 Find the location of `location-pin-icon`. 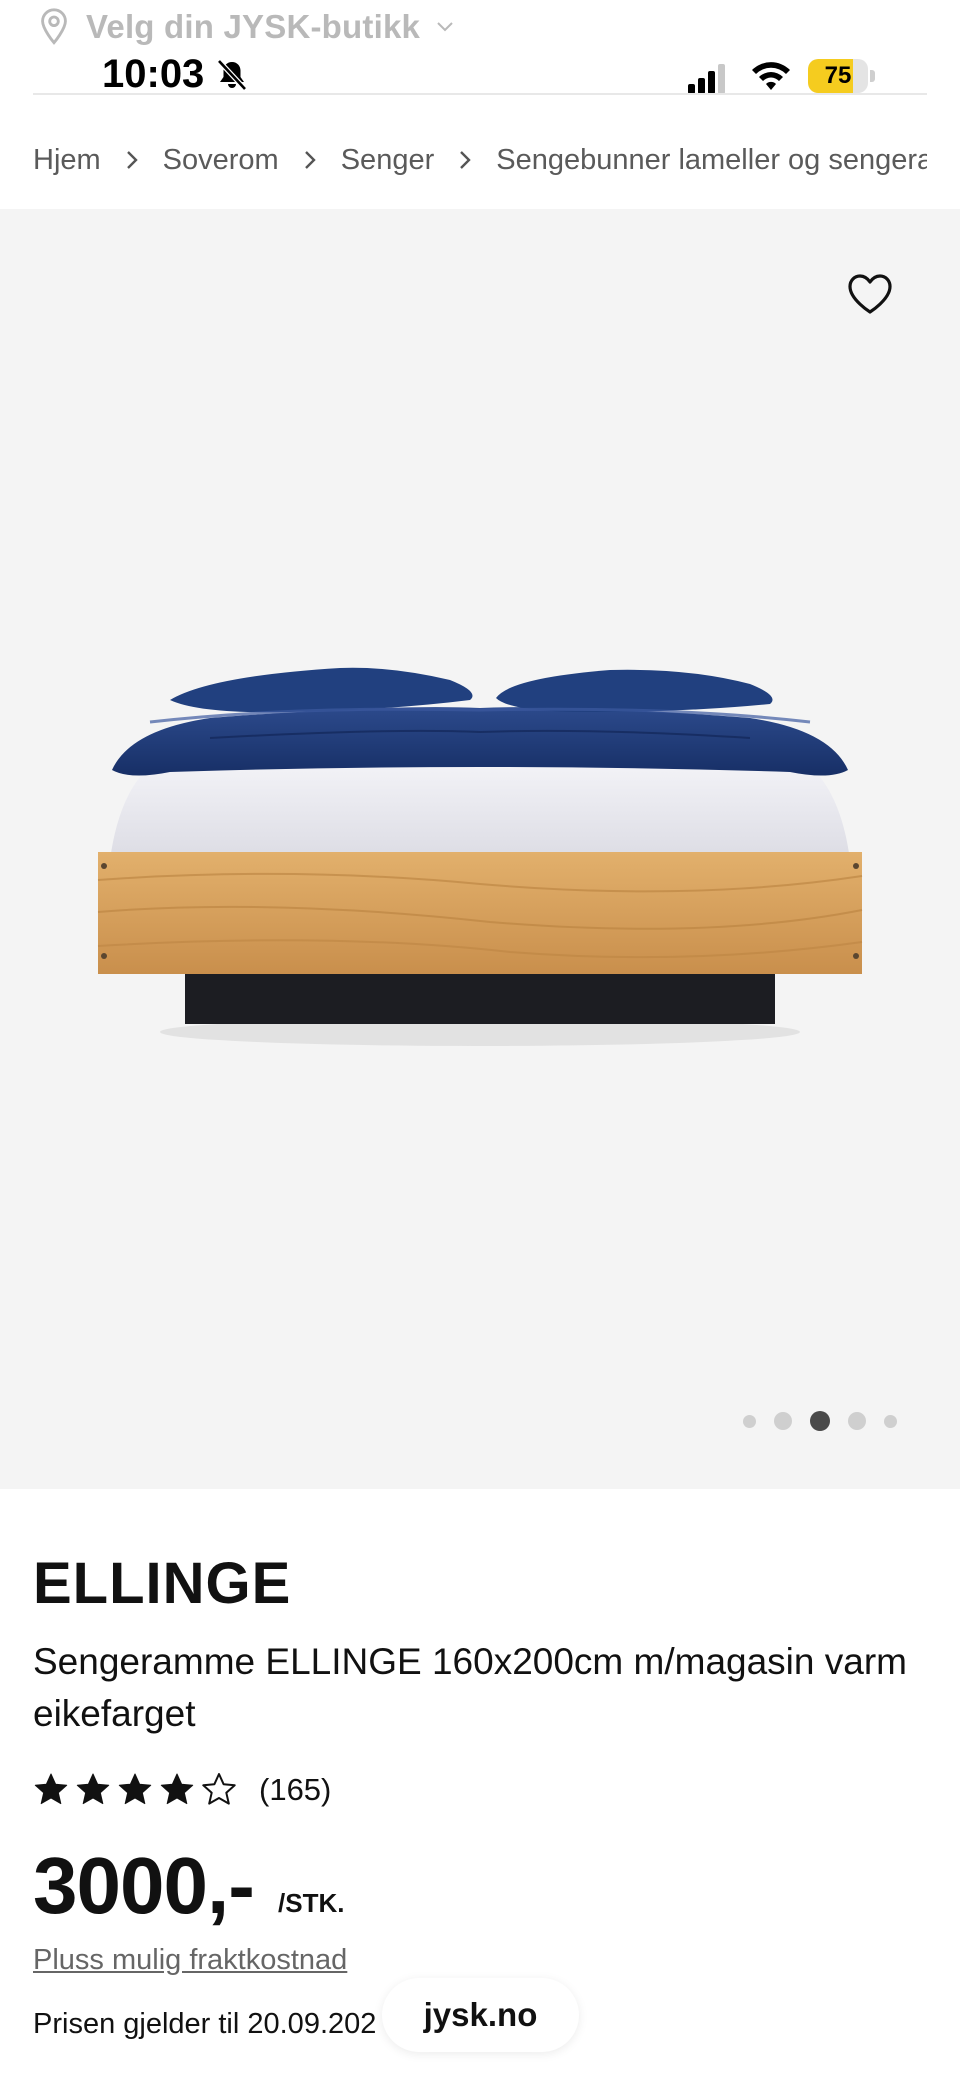

location-pin-icon is located at coordinates (54, 26).